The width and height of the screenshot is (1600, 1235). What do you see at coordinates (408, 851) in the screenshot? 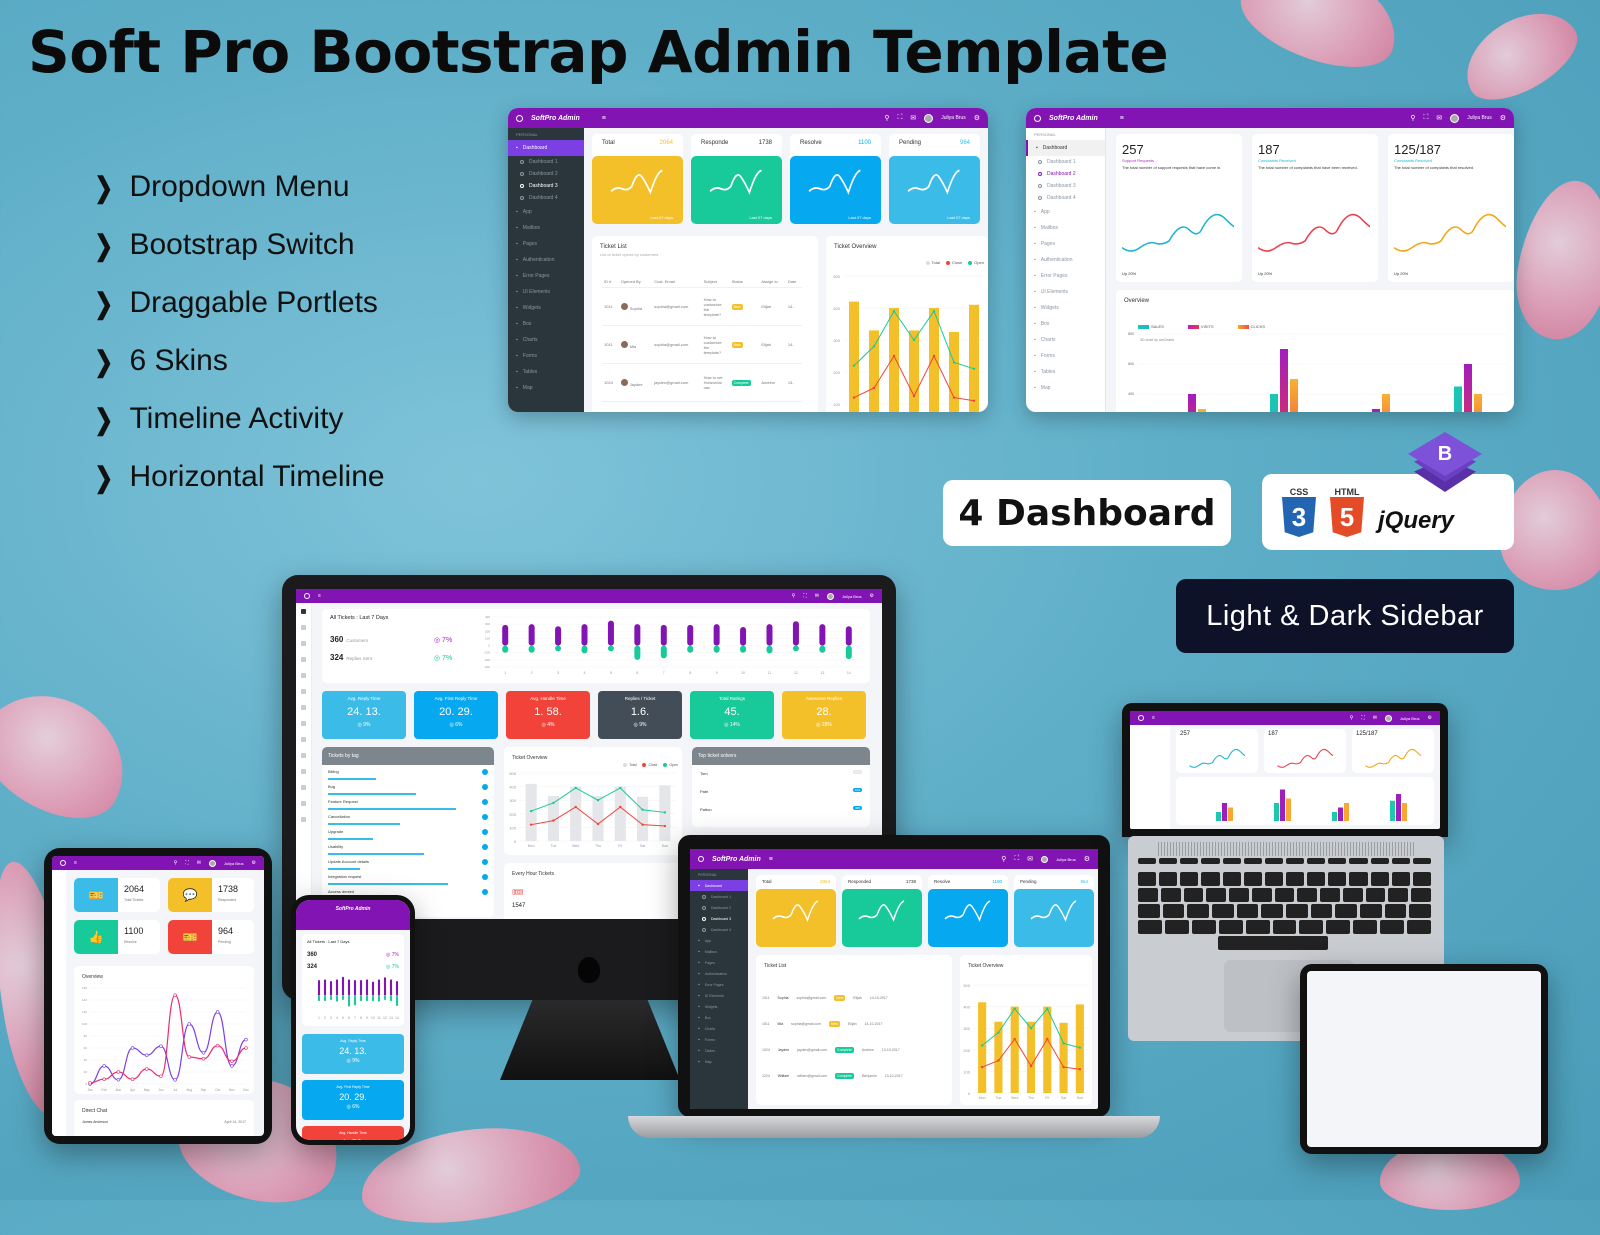
I see `tag-item: Usability` at bounding box center [408, 851].